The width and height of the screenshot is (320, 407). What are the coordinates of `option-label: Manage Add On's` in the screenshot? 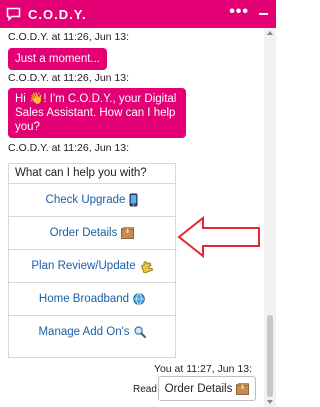 It's located at (84, 332).